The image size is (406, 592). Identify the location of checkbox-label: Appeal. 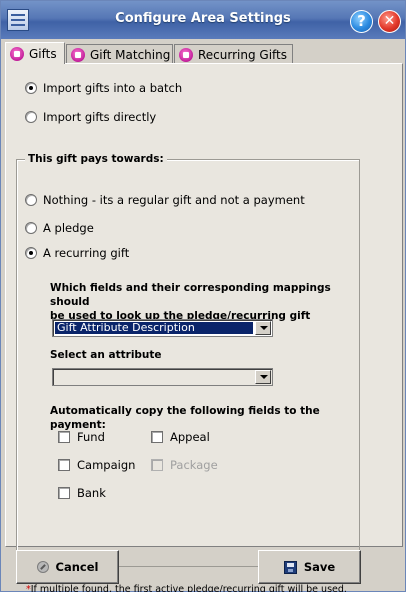
(190, 437).